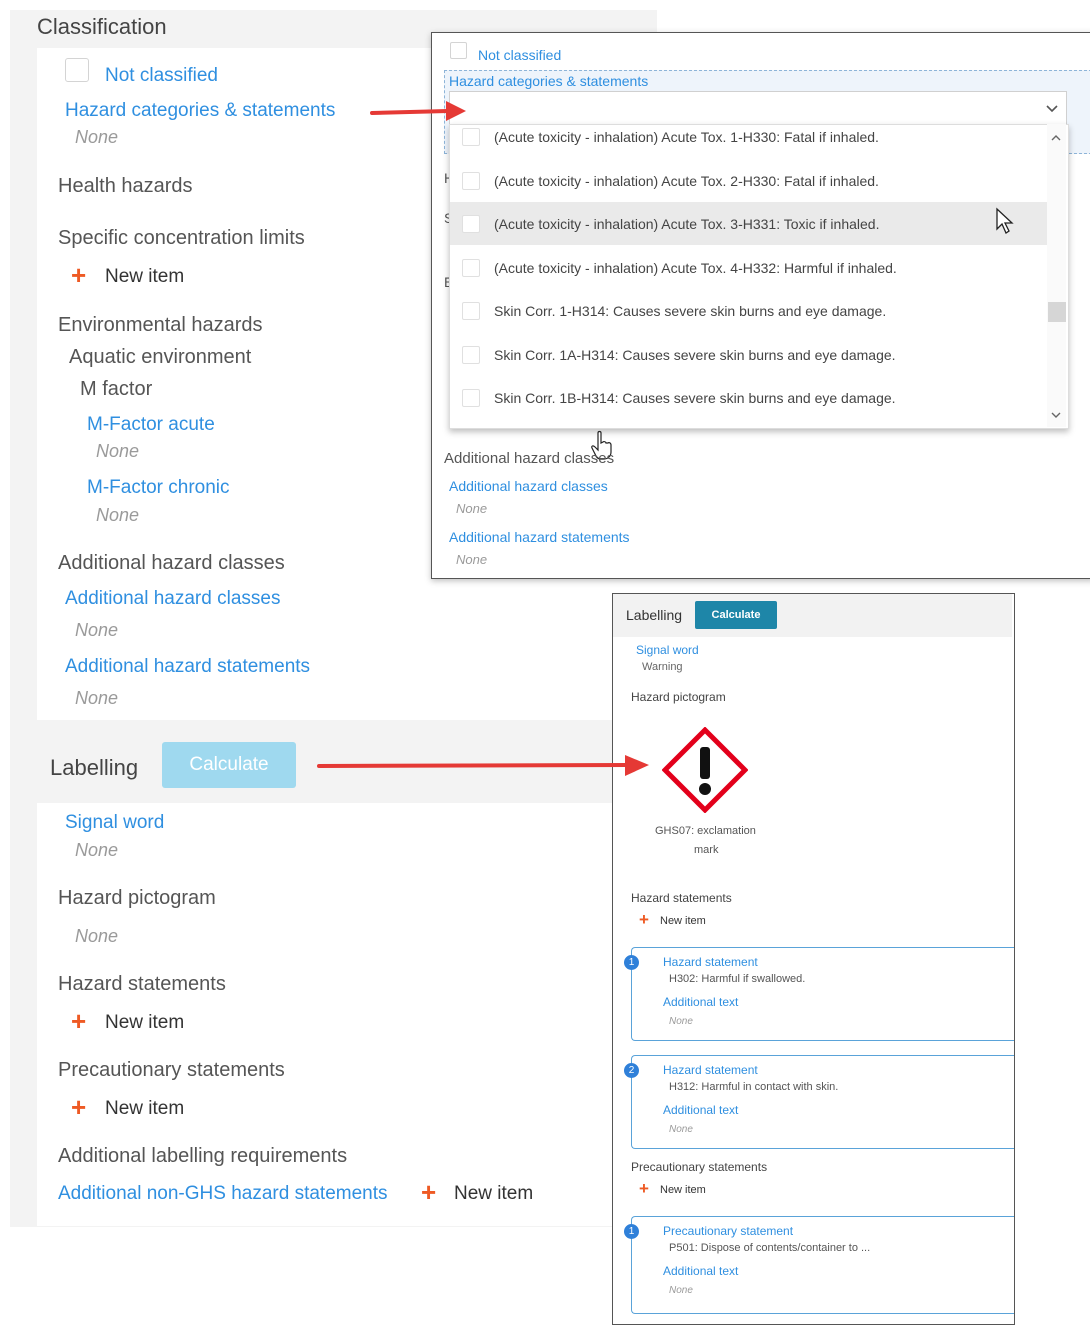 Image resolution: width=1090 pixels, height=1325 pixels. I want to click on dd-additional-hazard-classes-link: Additional hazard classes, so click(528, 486).